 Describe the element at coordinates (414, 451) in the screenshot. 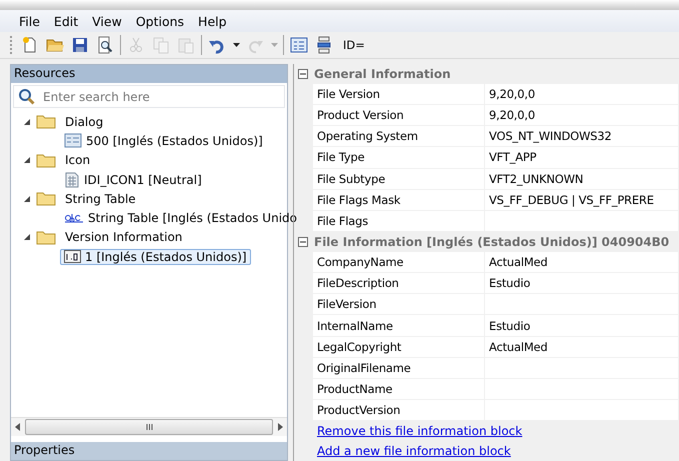

I see `link: Add a new file information block` at that location.